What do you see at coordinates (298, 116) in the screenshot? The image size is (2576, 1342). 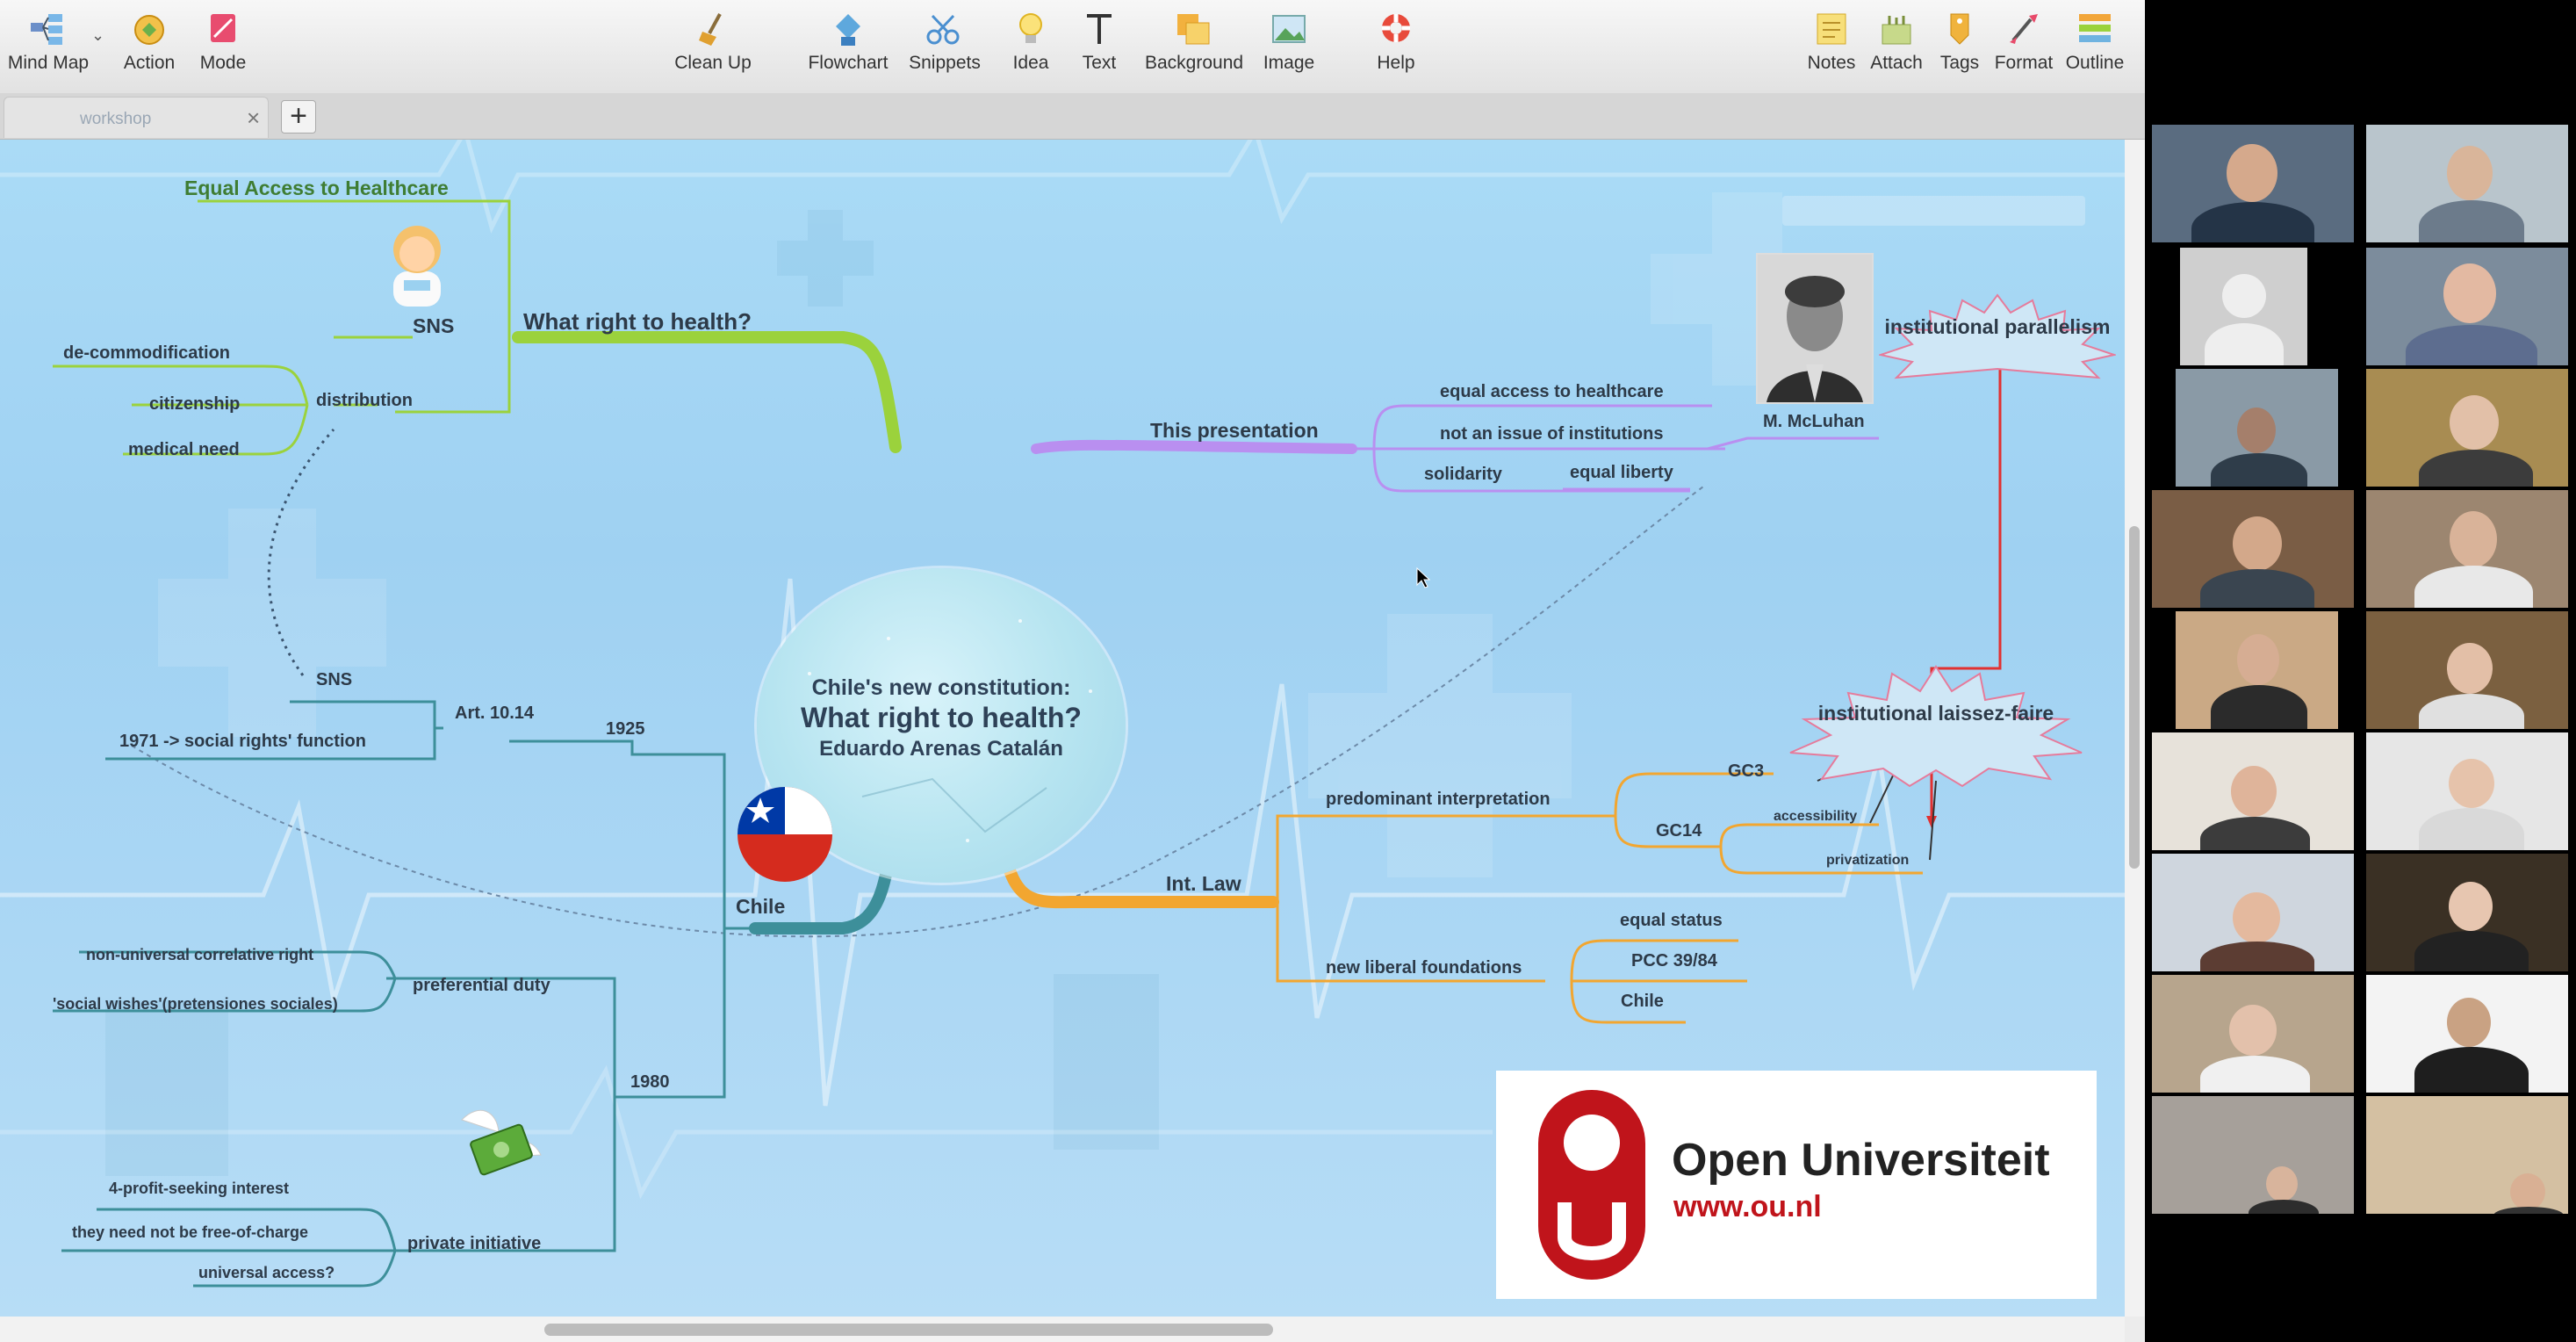 I see `add-tab-button: +` at bounding box center [298, 116].